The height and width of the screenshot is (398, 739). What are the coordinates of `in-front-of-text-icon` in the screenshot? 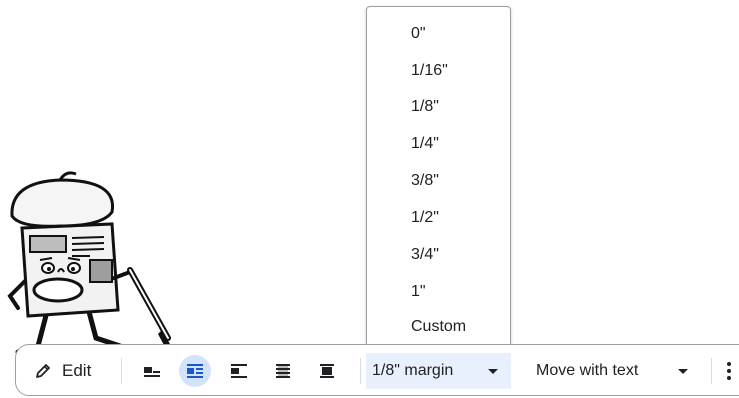 It's located at (327, 371).